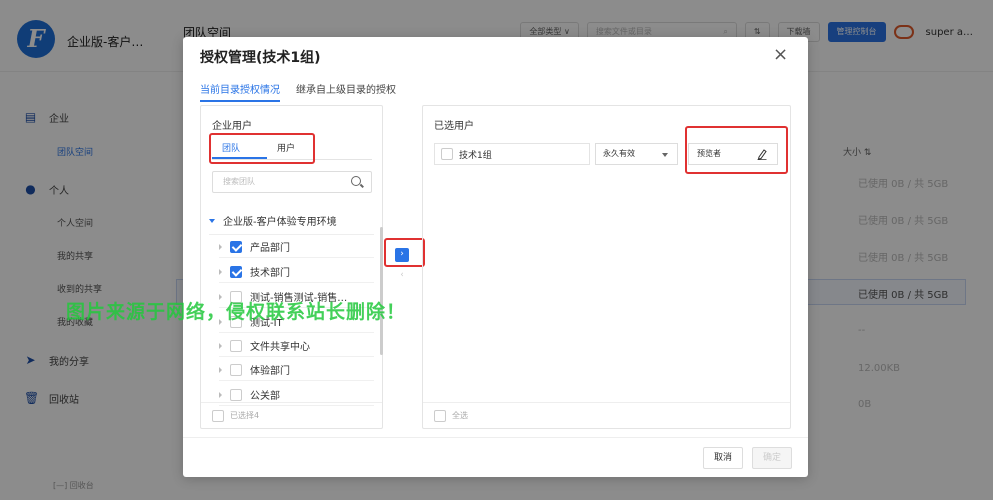  Describe the element at coordinates (296, 346) in the screenshot. I see `tree-item: 文件共享中心` at that location.